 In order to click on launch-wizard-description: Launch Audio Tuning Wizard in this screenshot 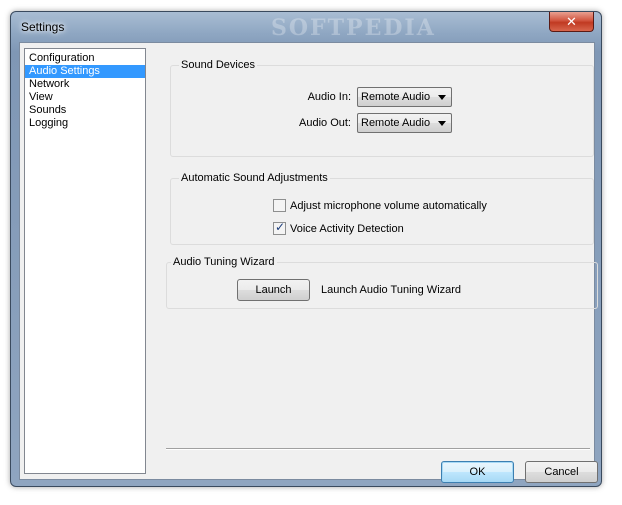, I will do `click(391, 290)`.